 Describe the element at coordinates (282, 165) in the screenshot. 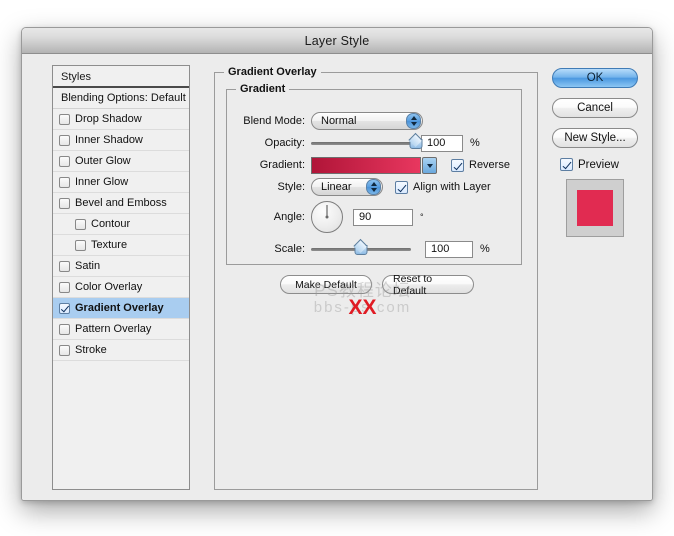

I see `gradient-label: Gradient:` at that location.